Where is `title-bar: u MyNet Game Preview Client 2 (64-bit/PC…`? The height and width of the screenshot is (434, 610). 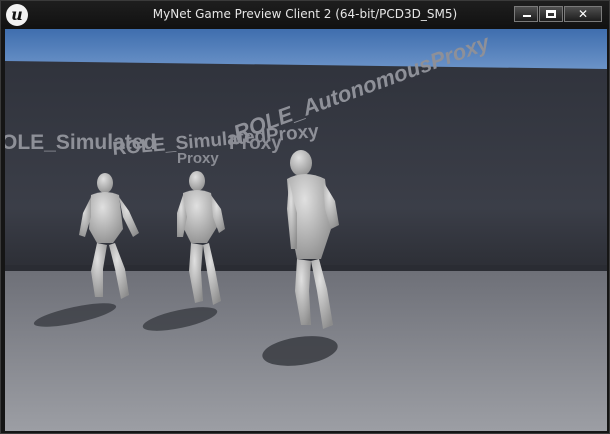
title-bar: u MyNet Game Preview Client 2 (64-bit/PC… is located at coordinates (305, 15).